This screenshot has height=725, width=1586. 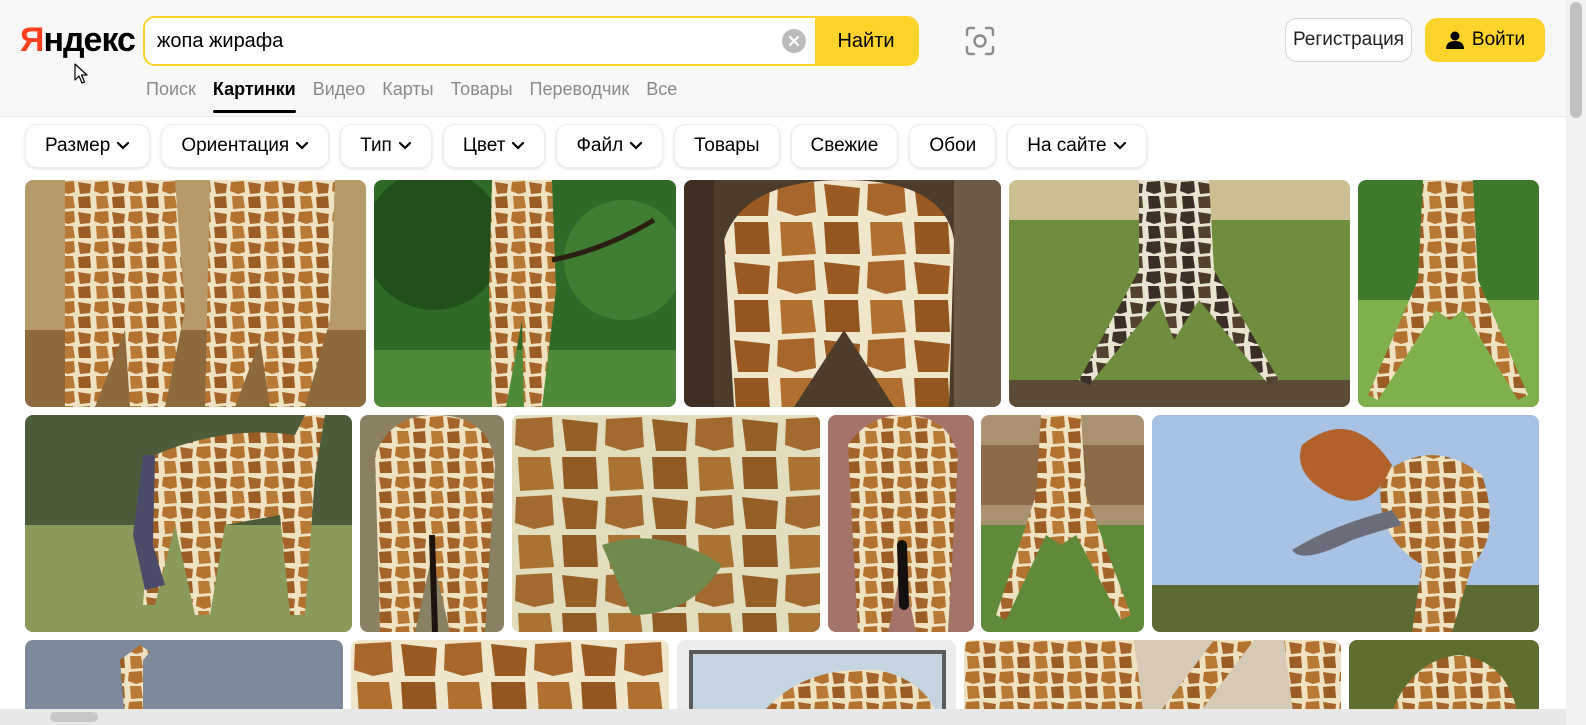 I want to click on tab-images: Картинки, so click(x=254, y=95).